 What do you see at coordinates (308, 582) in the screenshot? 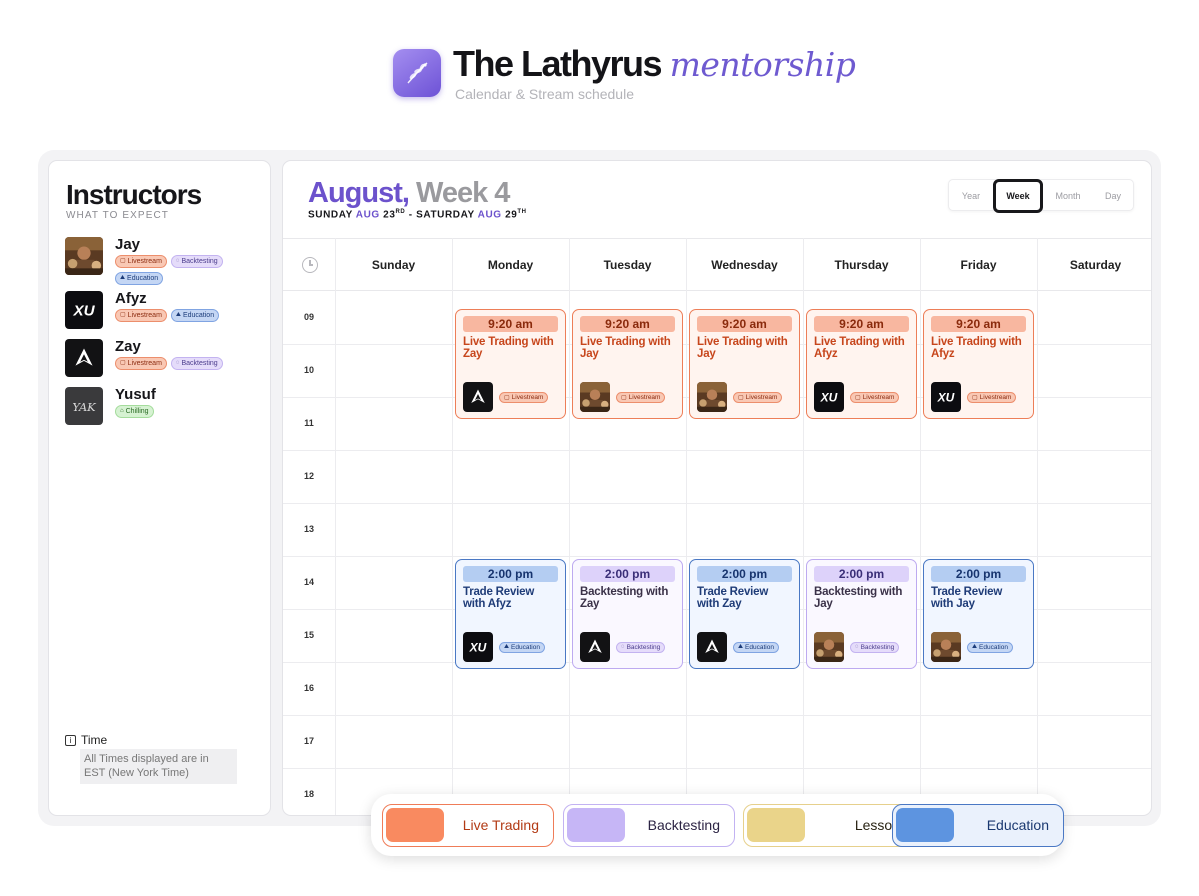
I see `hour-label: 14` at bounding box center [308, 582].